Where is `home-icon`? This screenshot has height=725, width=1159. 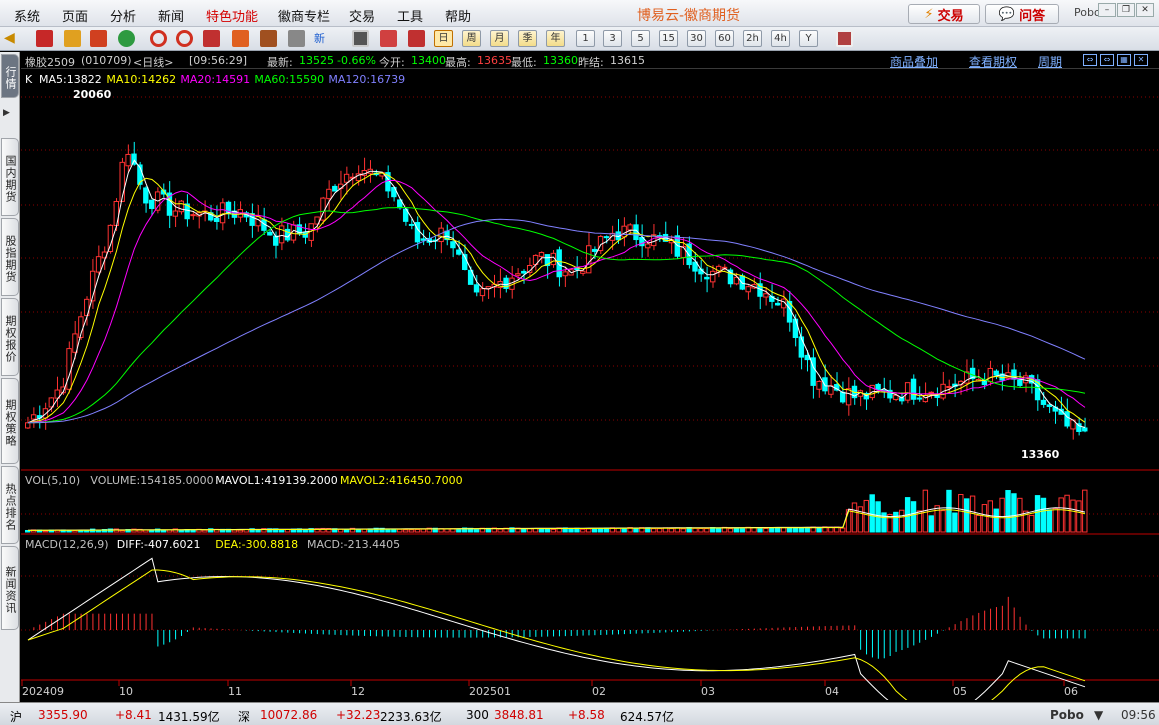 home-icon is located at coordinates (44, 38).